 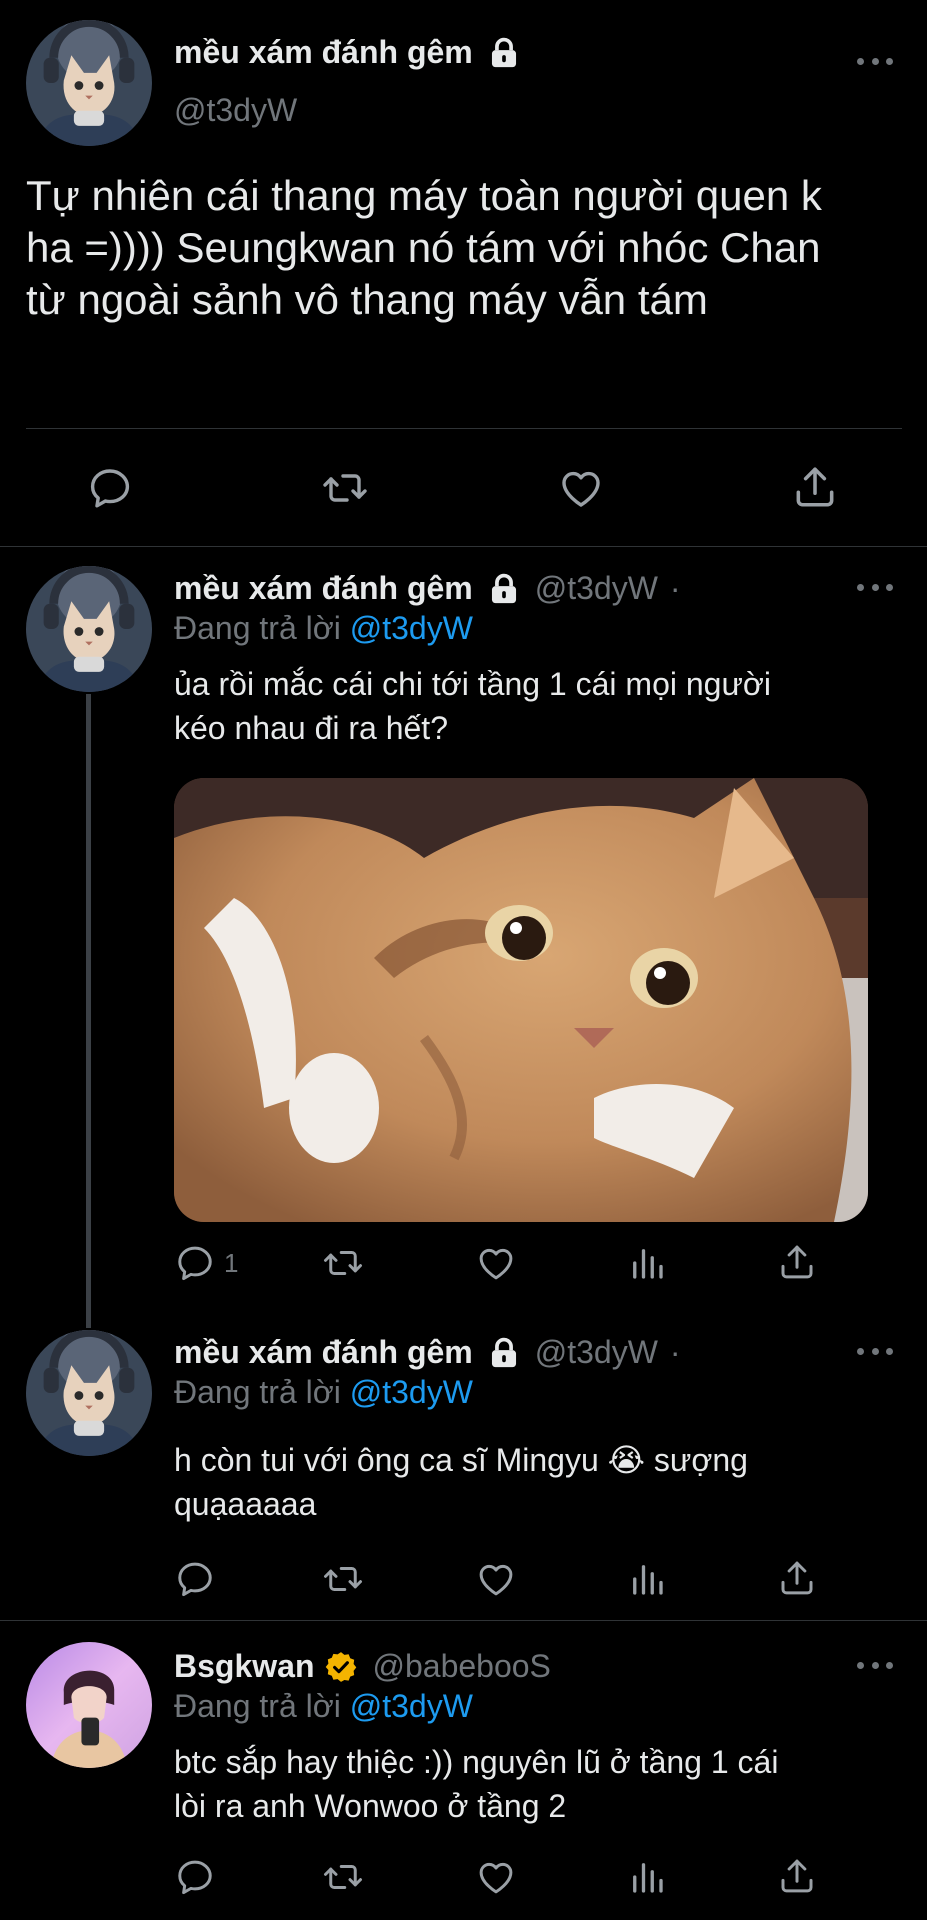 I want to click on reply-text-line: h còn tui với ông ca sĩ Mingyu 😭 sượng, so click(x=461, y=1460).